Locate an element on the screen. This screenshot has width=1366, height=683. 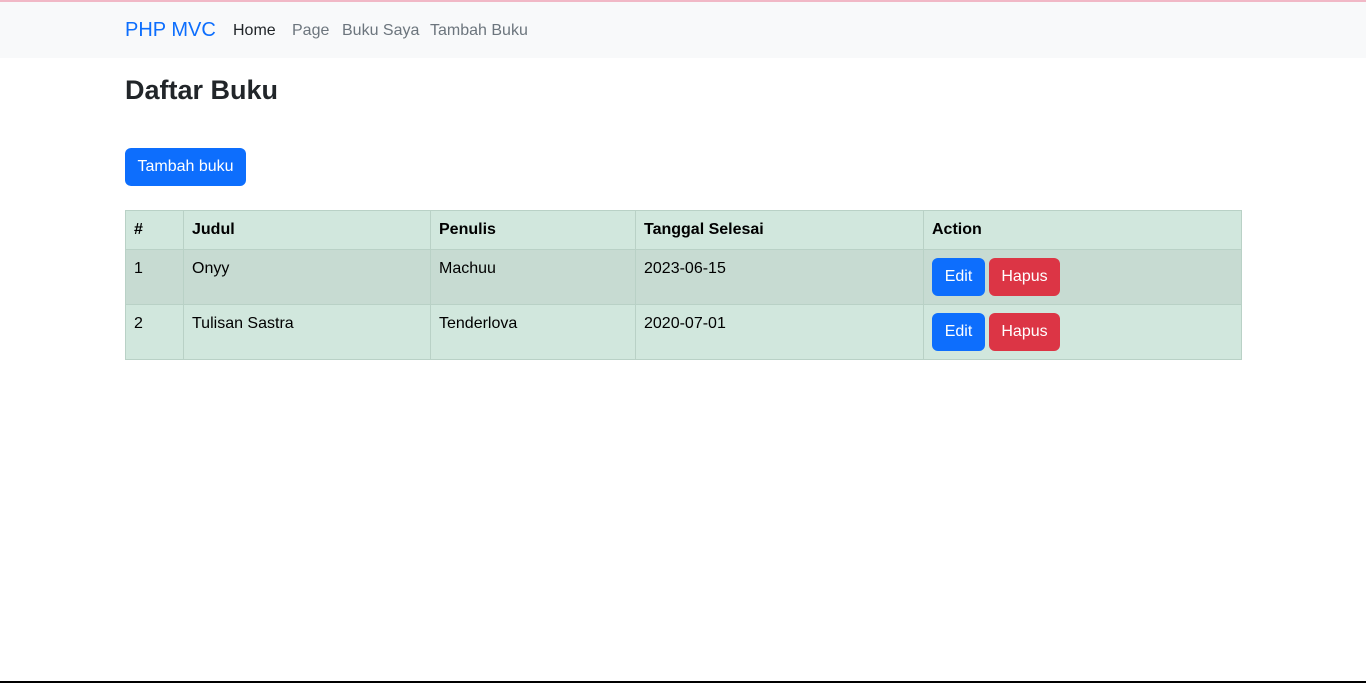
table-header-row: # Judul Penulis Tanggal Selesai Action is located at coordinates (683, 230).